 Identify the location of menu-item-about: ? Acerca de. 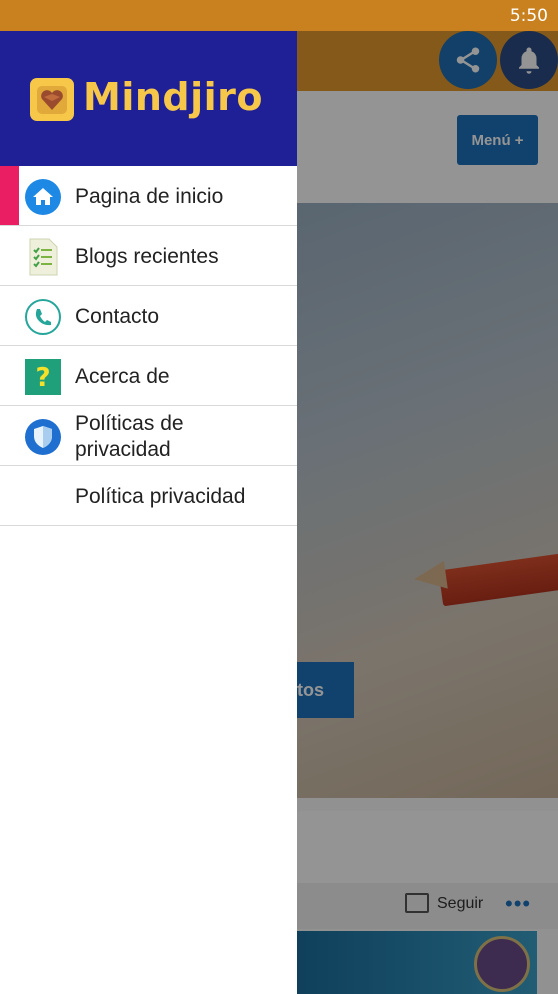
(148, 376).